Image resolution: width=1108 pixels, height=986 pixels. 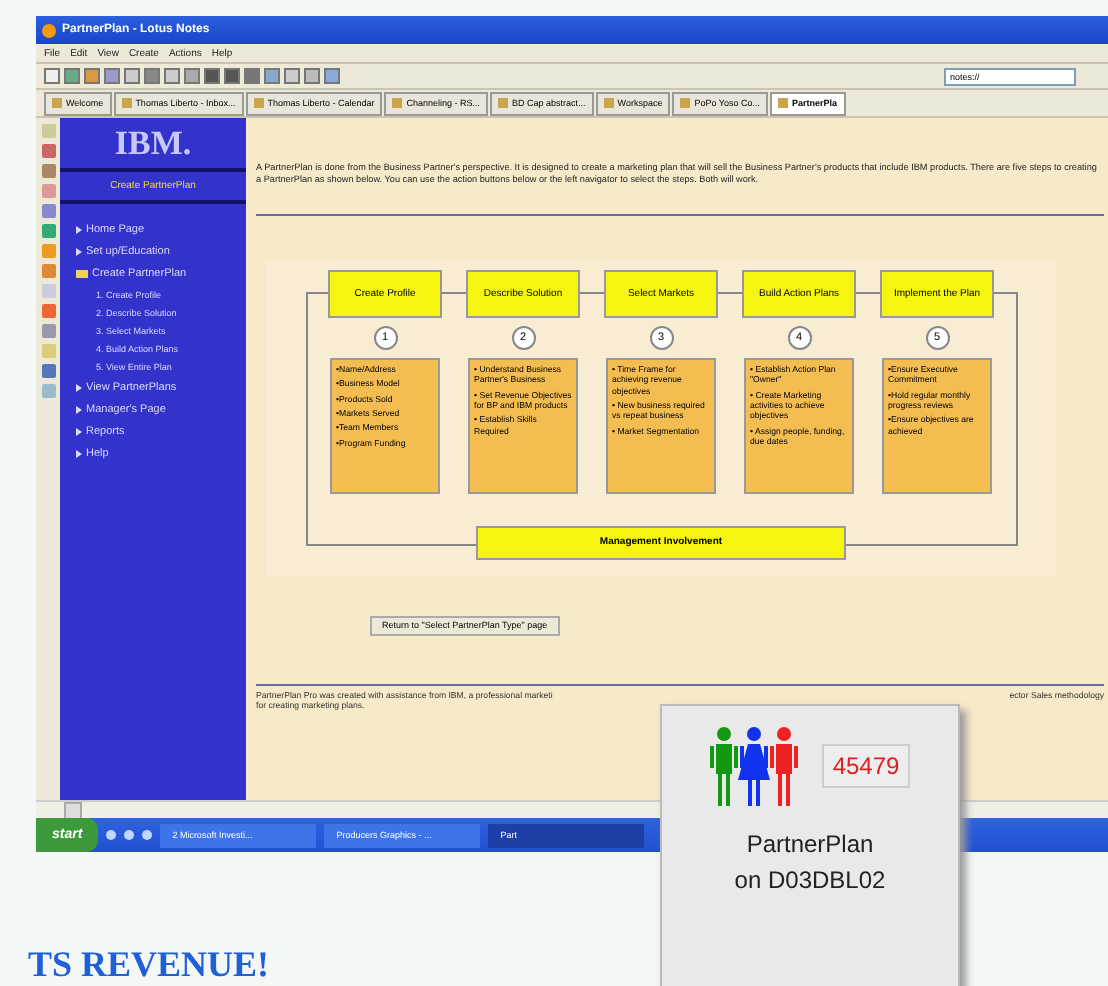 I want to click on count-field: 45479, so click(x=866, y=766).